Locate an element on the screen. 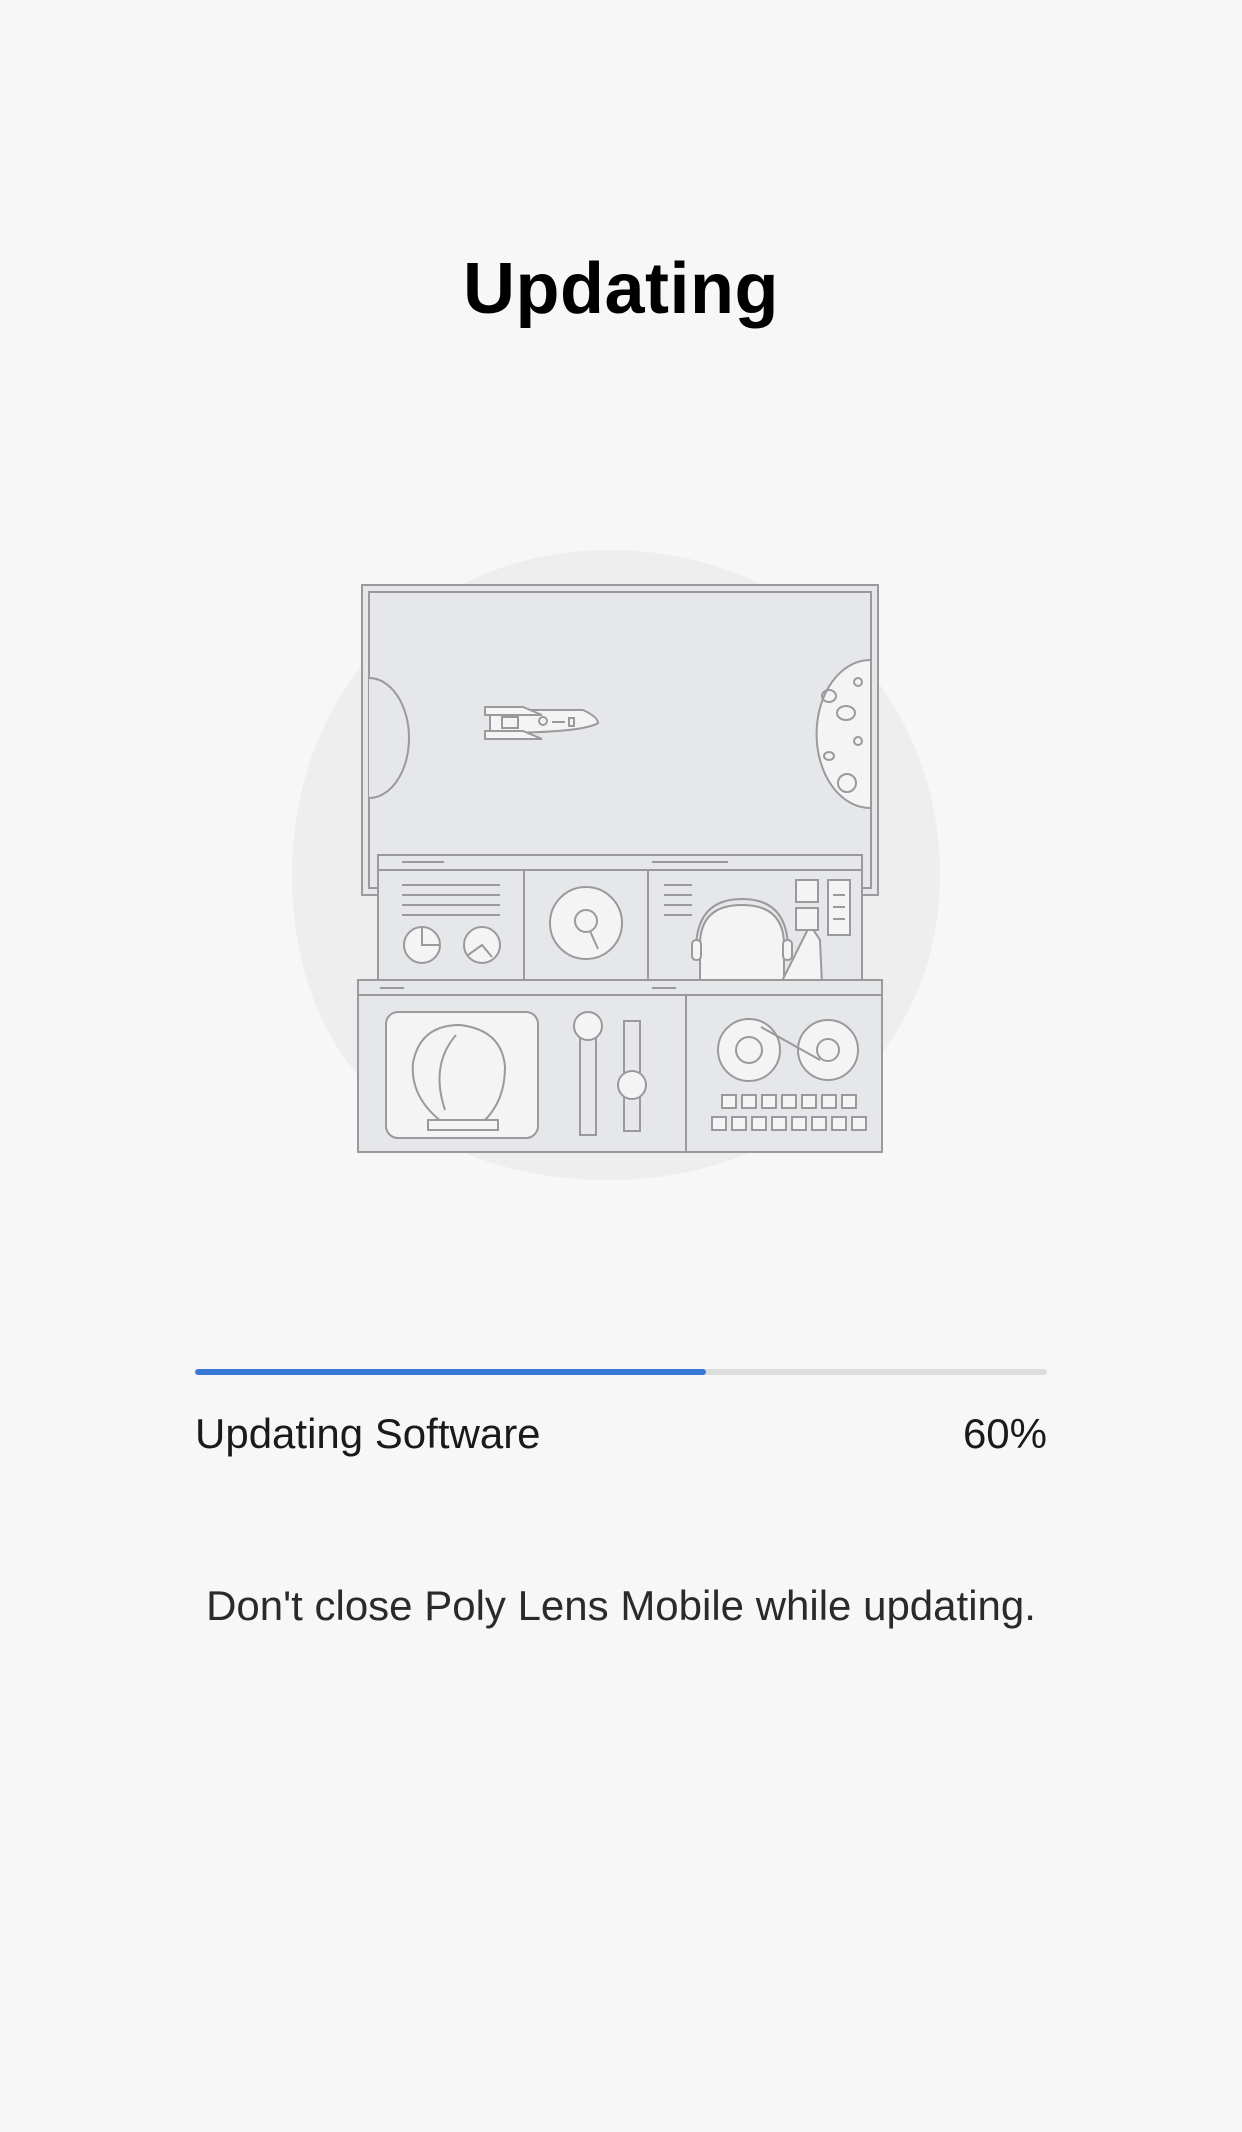  progress-bar-fill is located at coordinates (451, 1372).